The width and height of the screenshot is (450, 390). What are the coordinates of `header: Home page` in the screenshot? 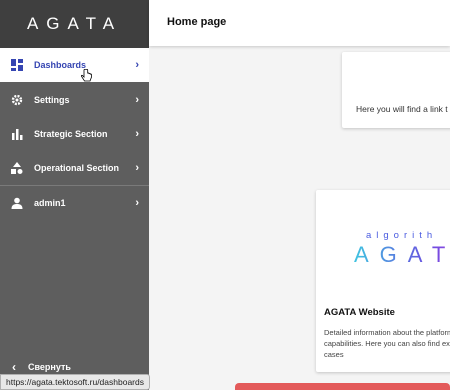 It's located at (299, 23).